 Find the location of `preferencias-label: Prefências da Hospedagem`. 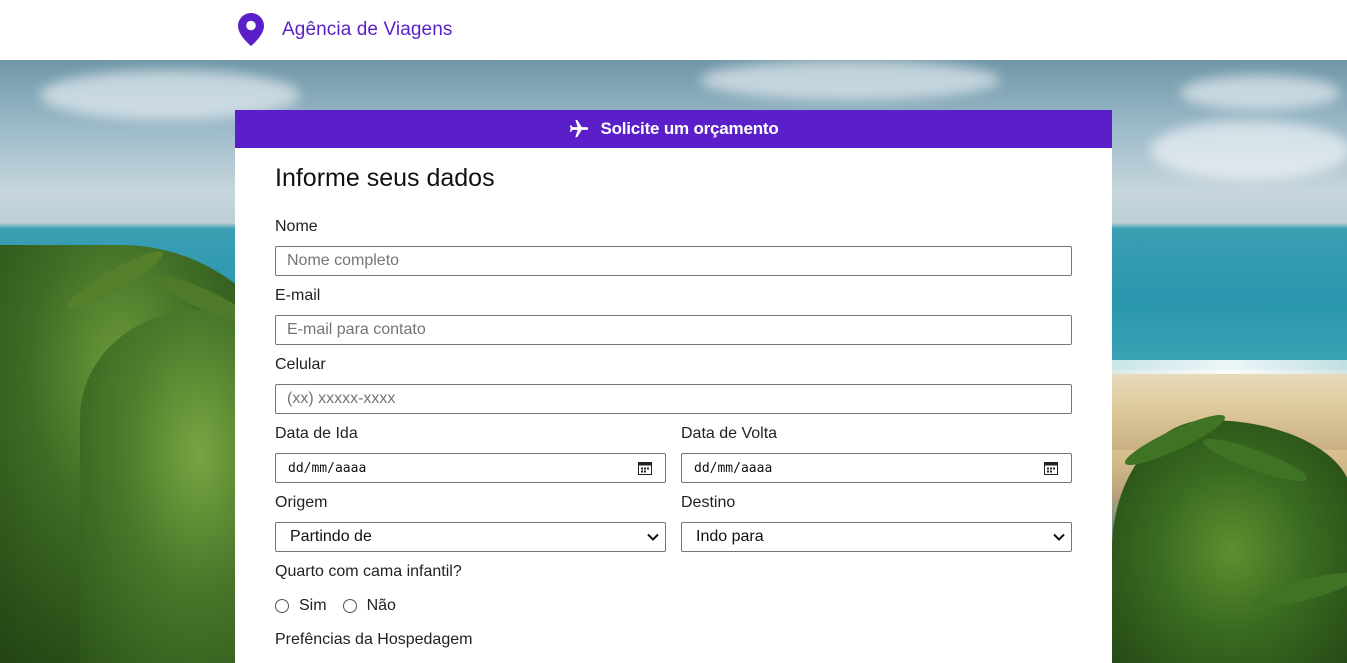

preferencias-label: Prefências da Hospedagem is located at coordinates (374, 639).